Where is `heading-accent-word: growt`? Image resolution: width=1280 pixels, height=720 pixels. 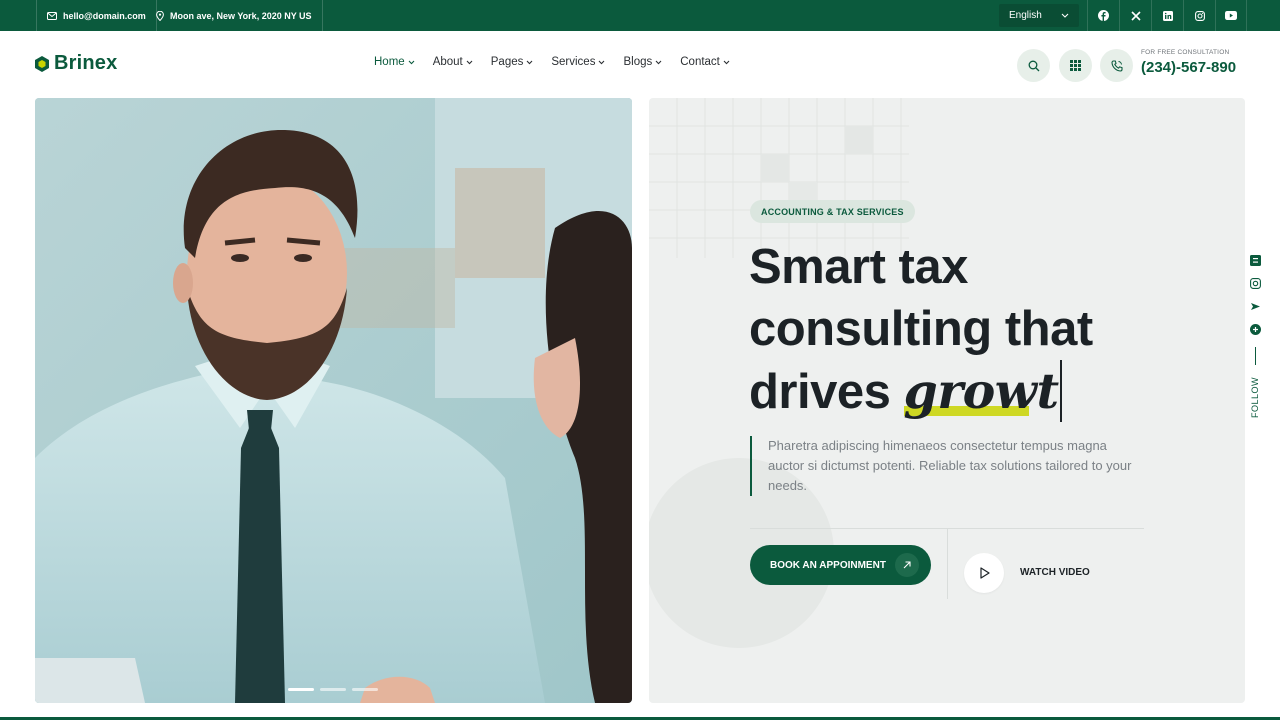 heading-accent-word: growt is located at coordinates (981, 391).